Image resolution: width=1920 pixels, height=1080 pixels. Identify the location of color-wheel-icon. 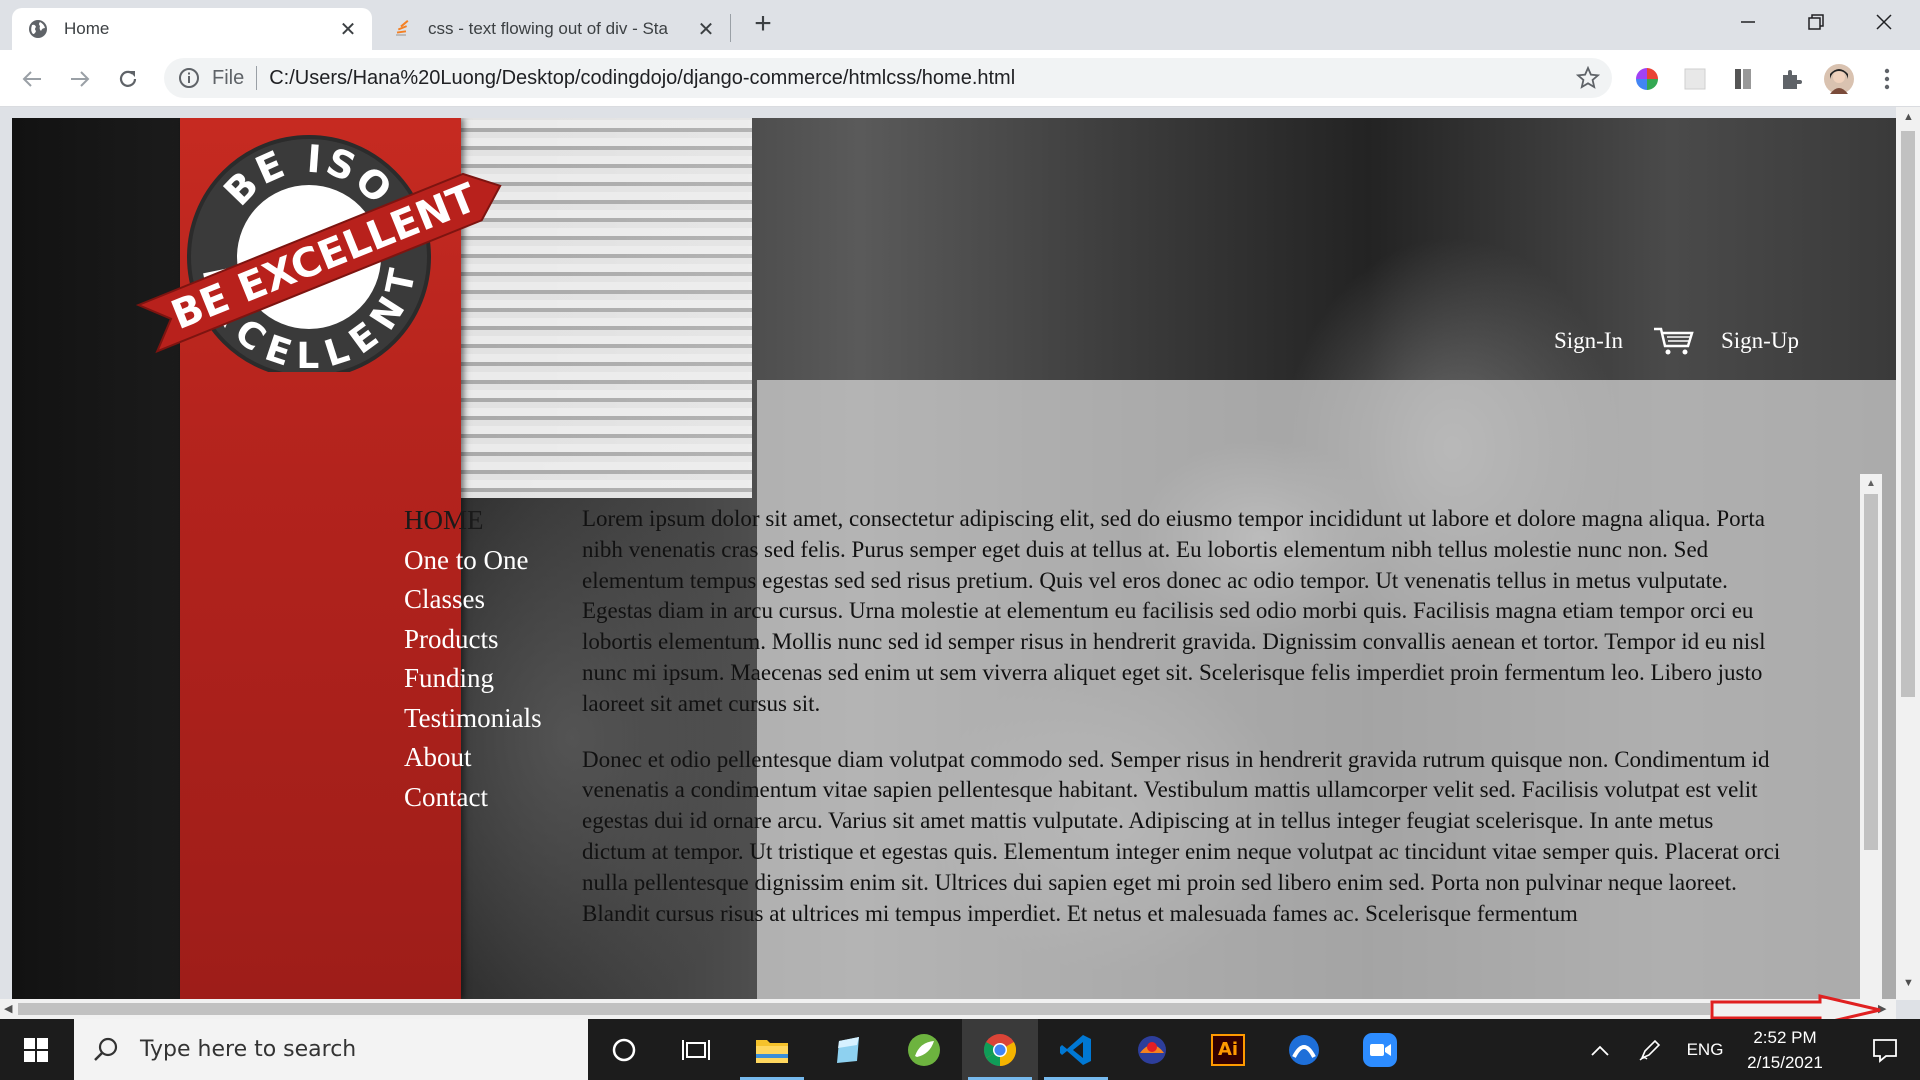
(1647, 79).